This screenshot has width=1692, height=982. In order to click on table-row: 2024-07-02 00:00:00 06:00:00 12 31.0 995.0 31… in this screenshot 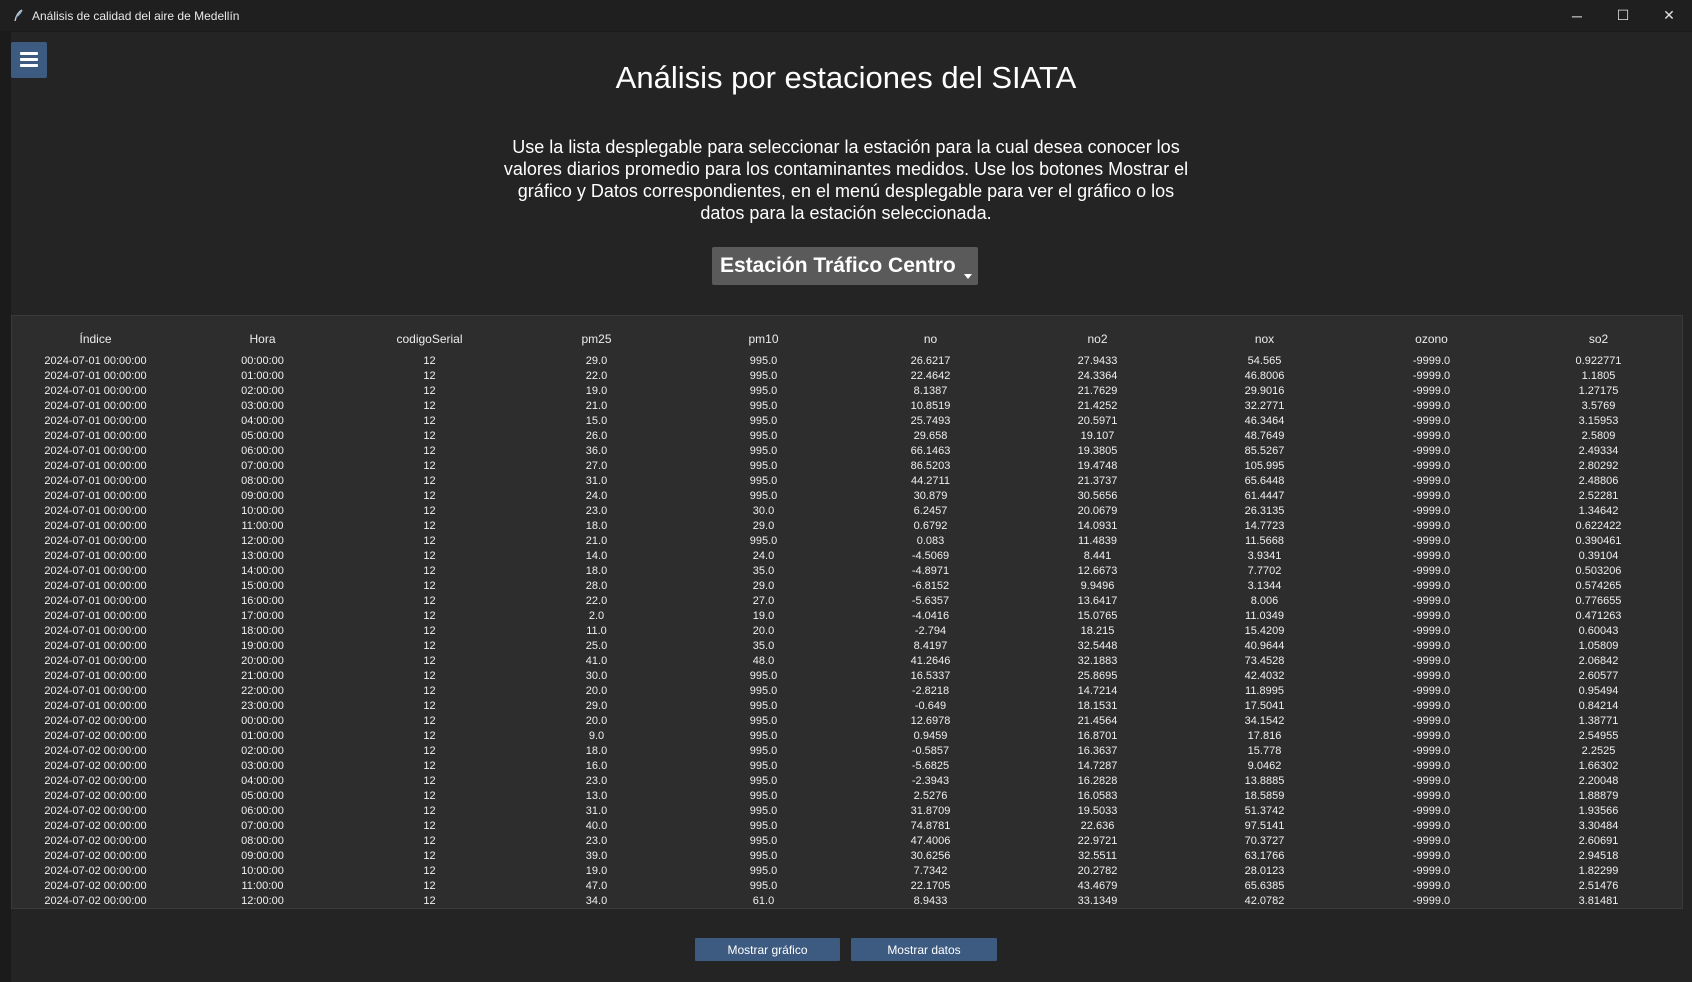, I will do `click(847, 811)`.